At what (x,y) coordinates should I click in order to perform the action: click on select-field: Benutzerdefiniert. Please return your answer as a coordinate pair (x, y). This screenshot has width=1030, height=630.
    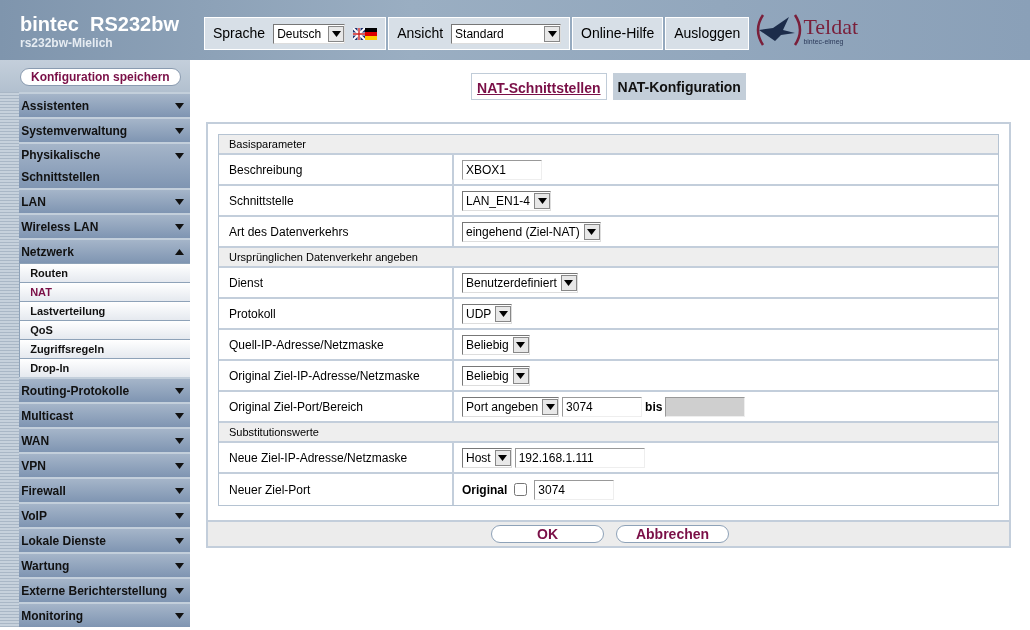
    Looking at the image, I should click on (520, 282).